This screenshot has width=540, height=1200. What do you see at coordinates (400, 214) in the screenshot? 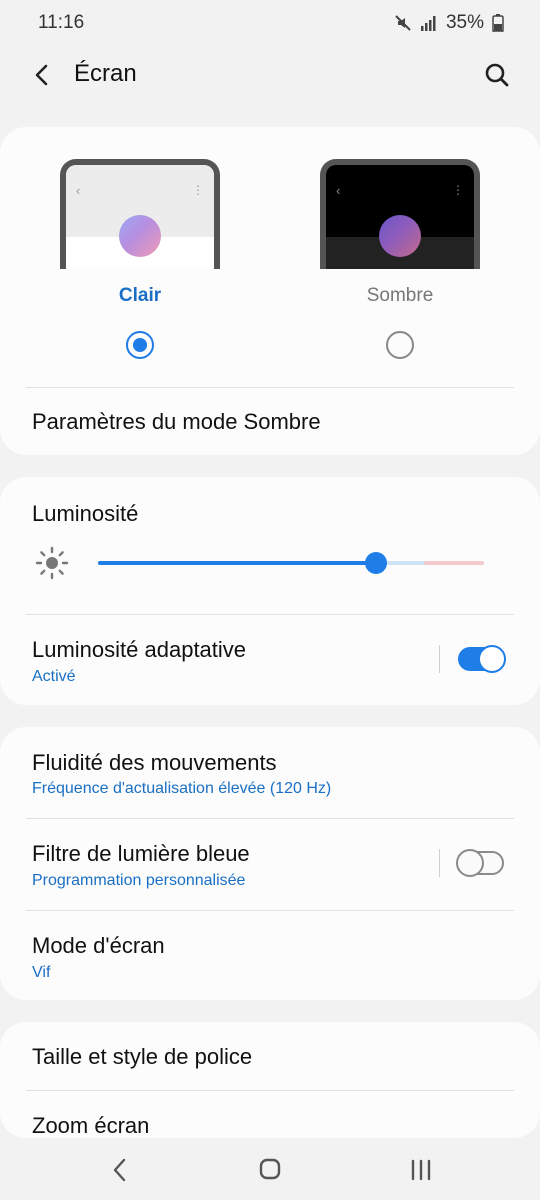
I see `dark-preview: ‹ ⋮` at bounding box center [400, 214].